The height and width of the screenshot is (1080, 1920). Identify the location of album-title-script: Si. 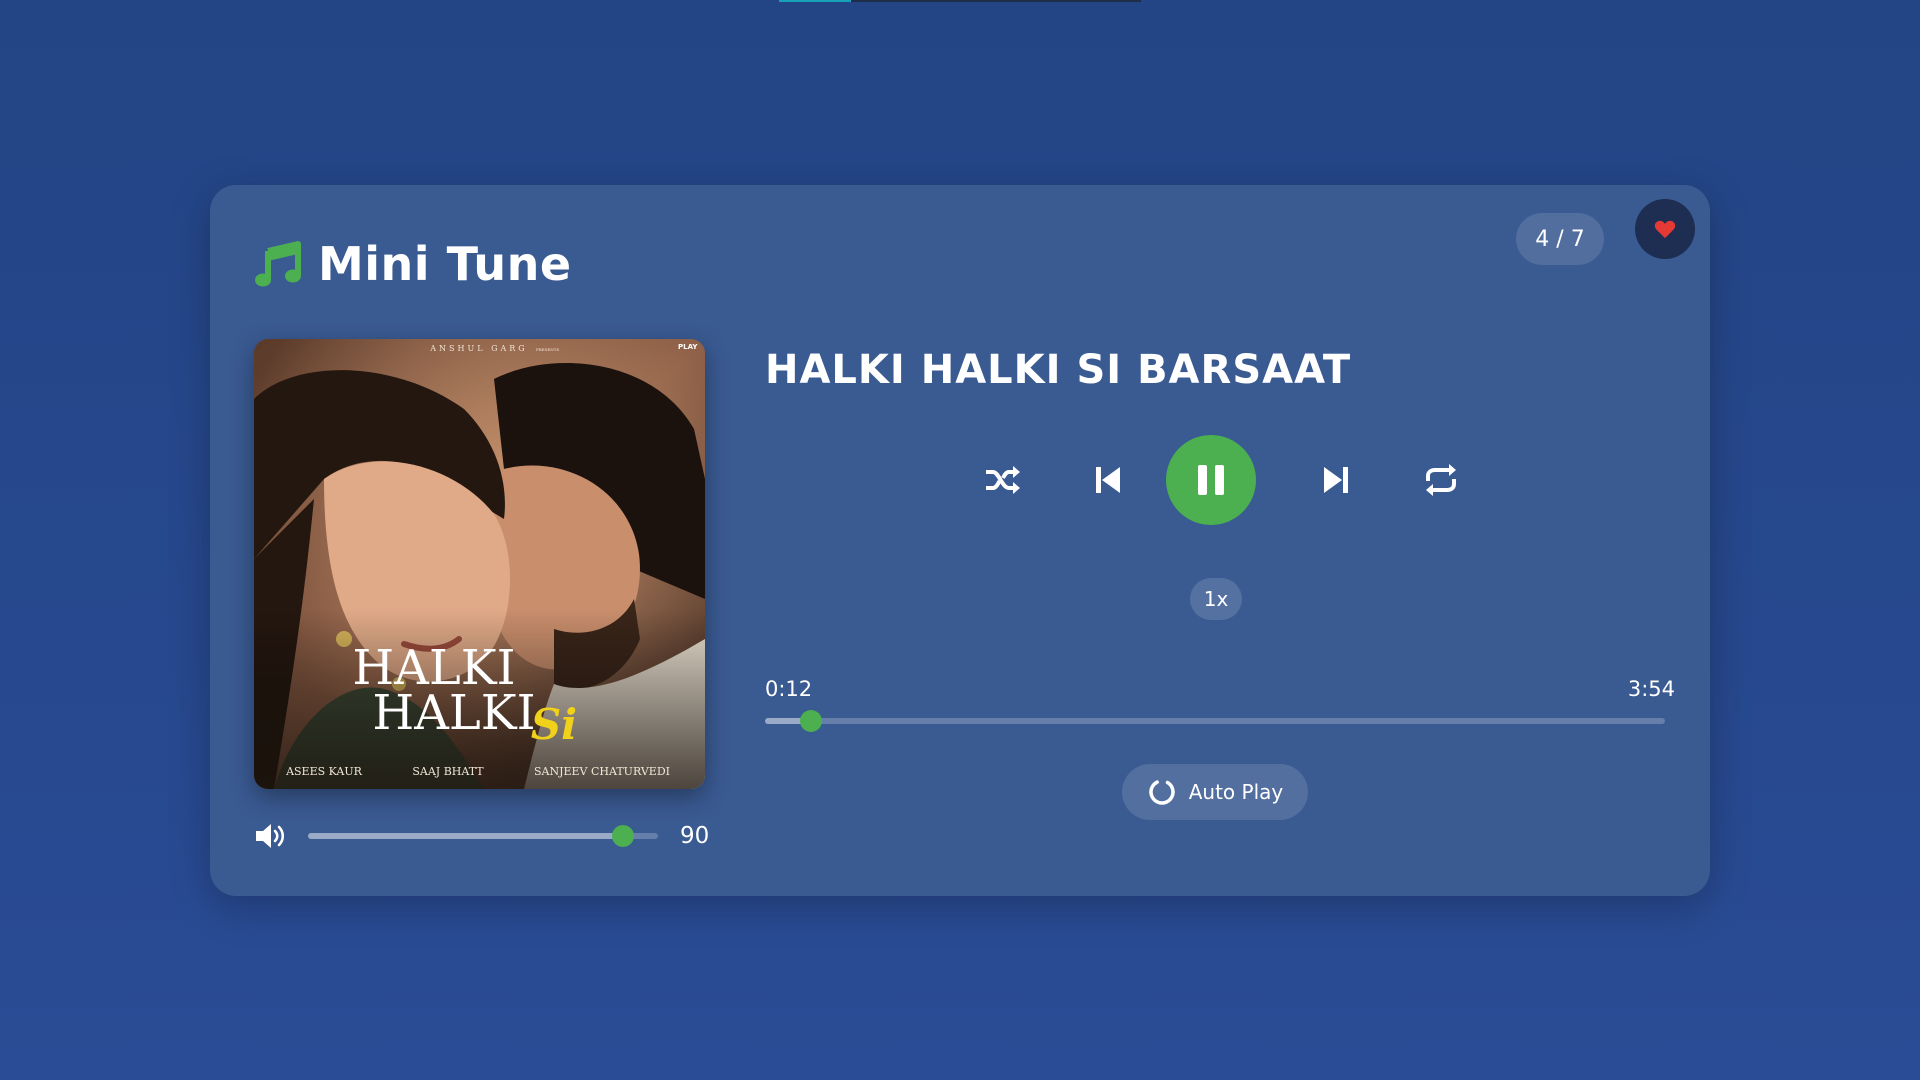
(554, 724).